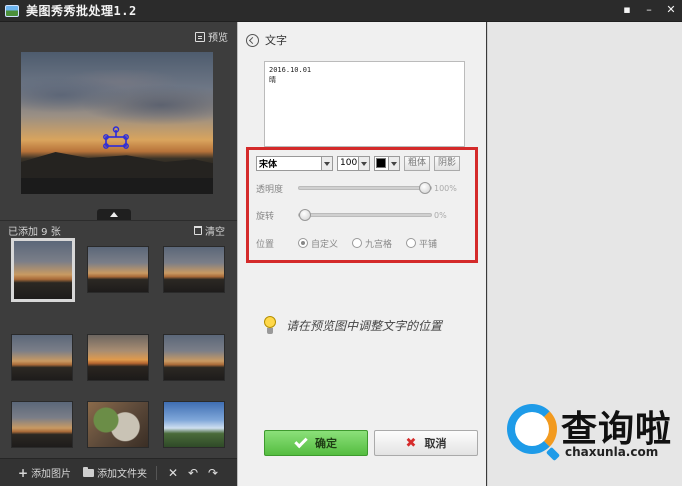 This screenshot has width=682, height=486. What do you see at coordinates (365, 188) in the screenshot?
I see `opacity-slider` at bounding box center [365, 188].